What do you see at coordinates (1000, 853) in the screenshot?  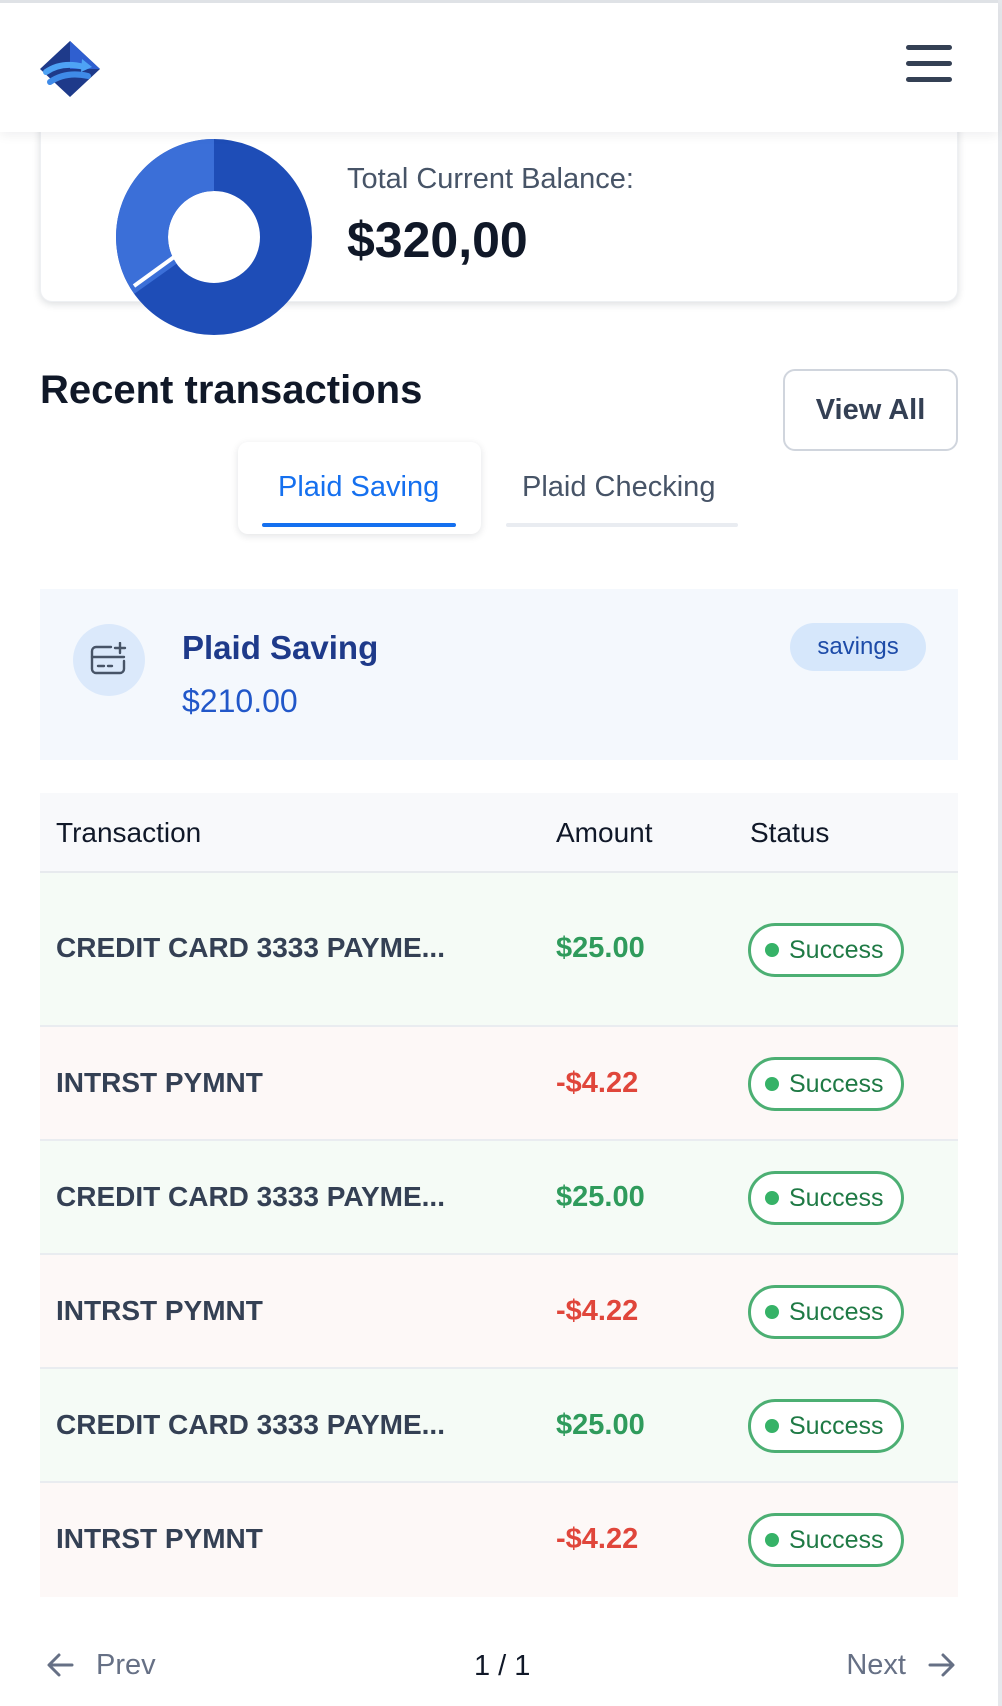 I see `window-edge` at bounding box center [1000, 853].